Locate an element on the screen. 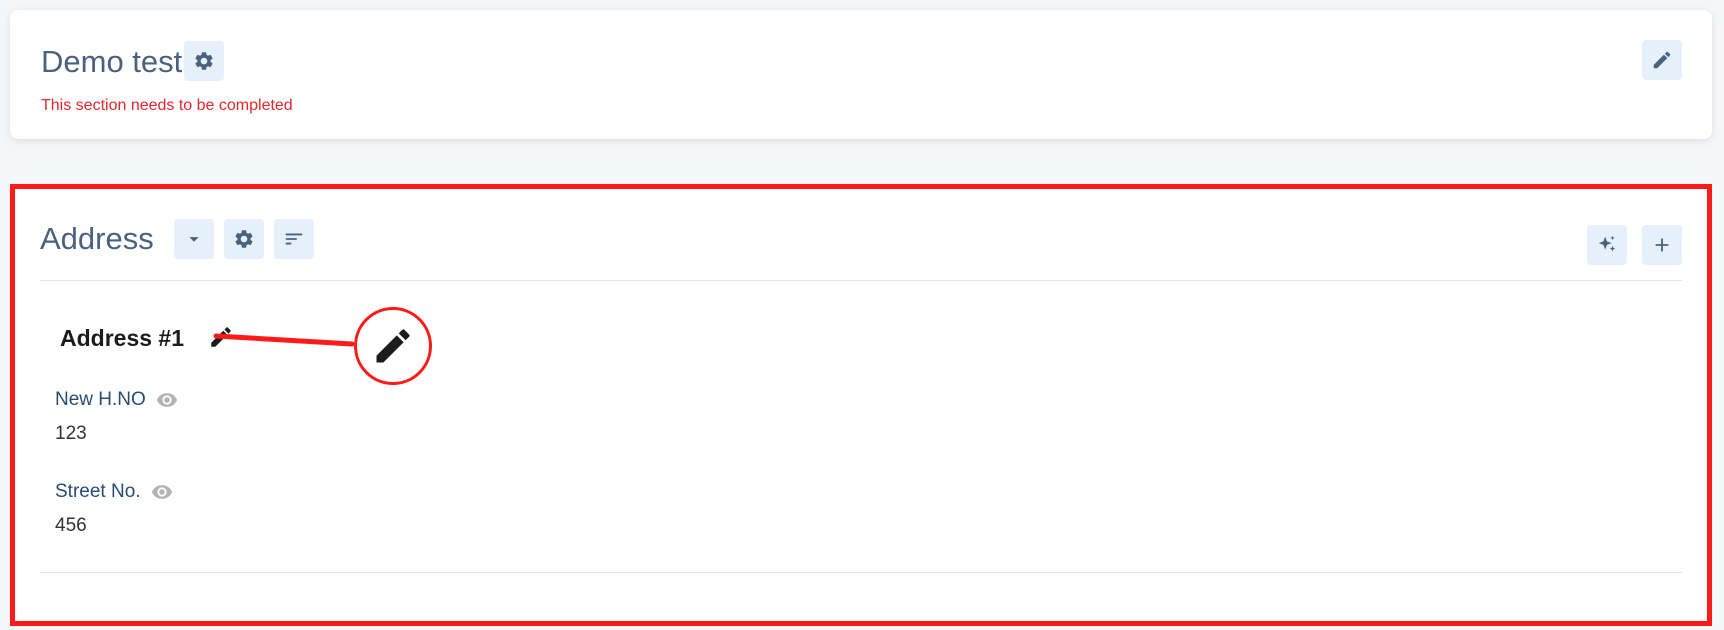  sparkles-icon is located at coordinates (1607, 243).